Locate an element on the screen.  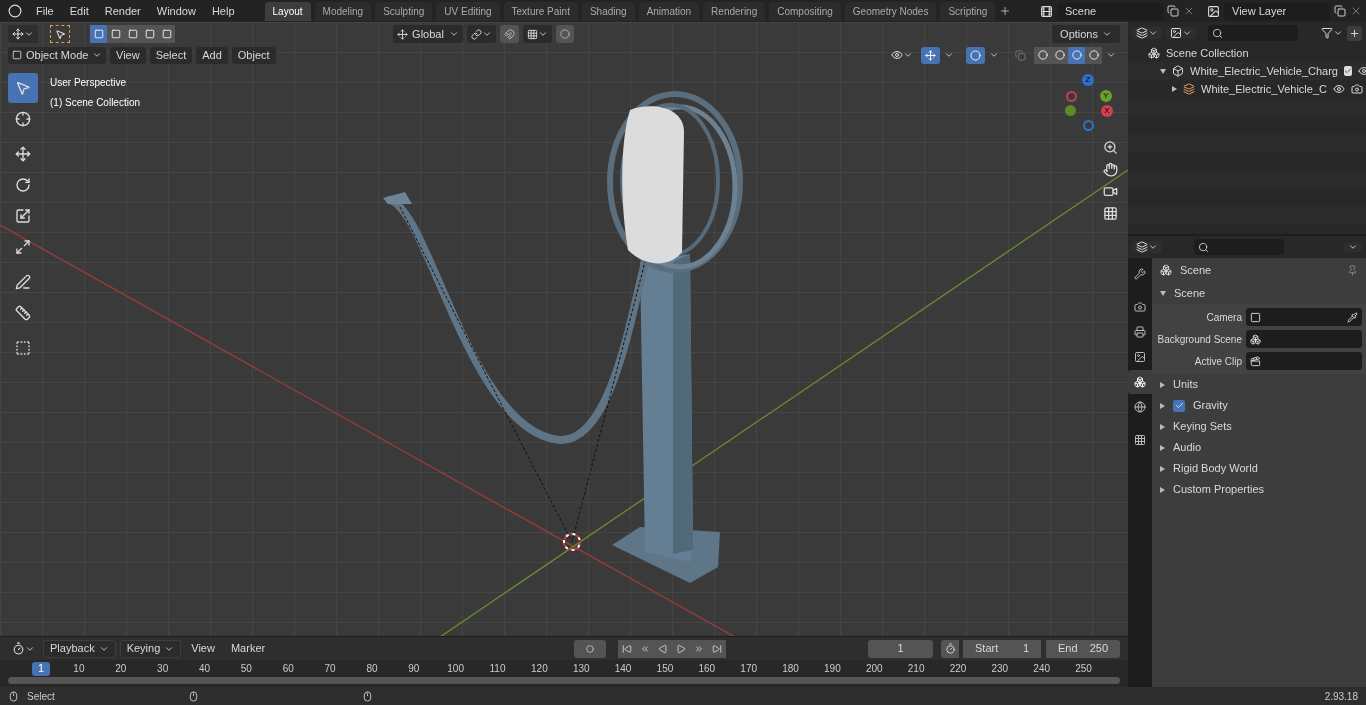
options-dropdown is located at coordinates (1353, 247).